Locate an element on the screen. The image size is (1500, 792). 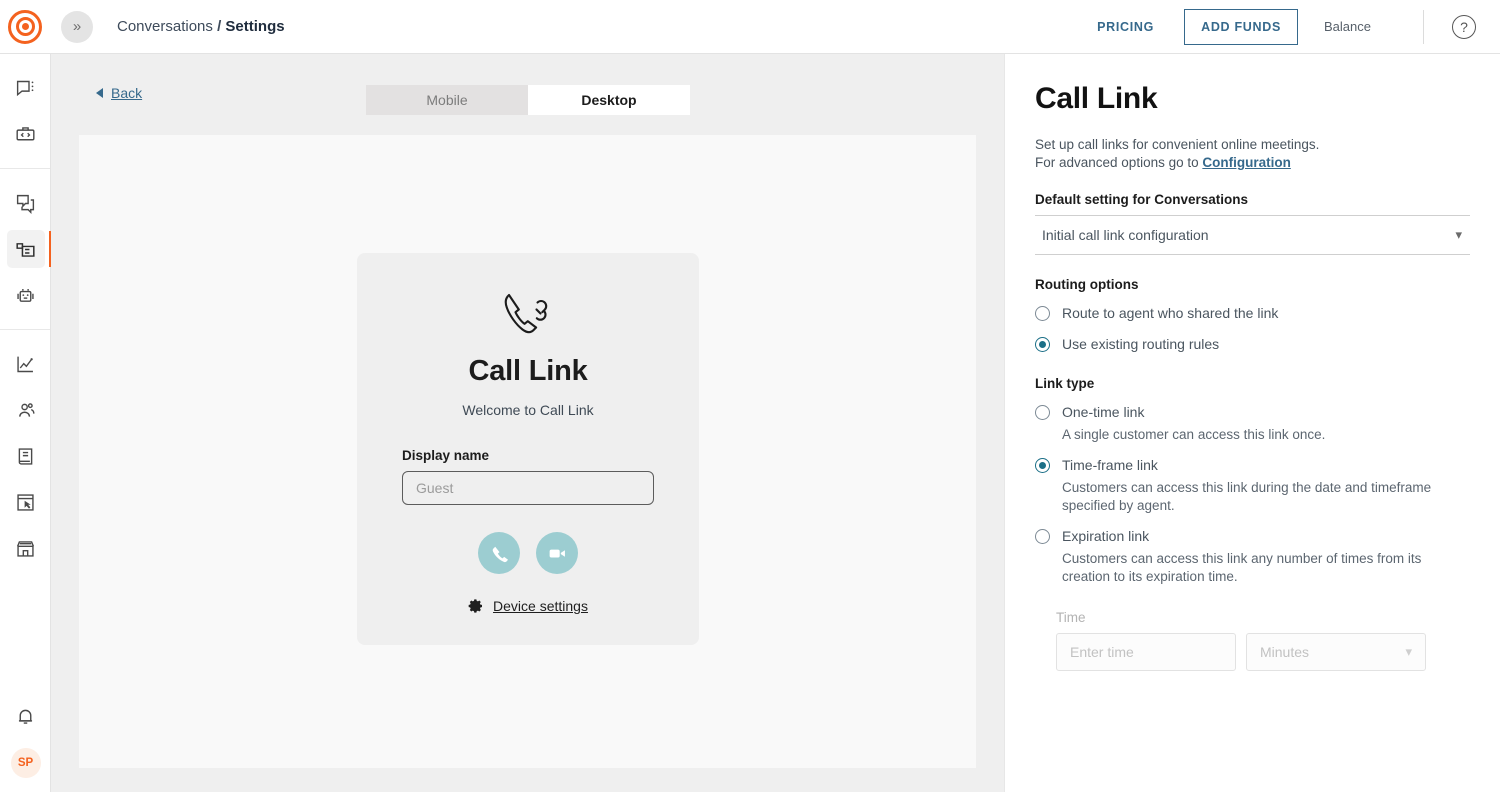
radio-route-to-agent: Route to agent who shared the link is located at coordinates (1252, 314).